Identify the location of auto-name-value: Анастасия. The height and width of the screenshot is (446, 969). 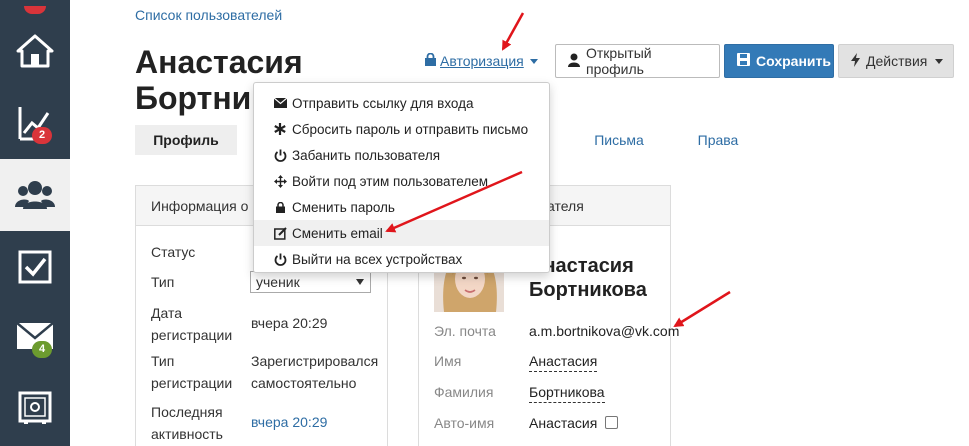
(563, 423).